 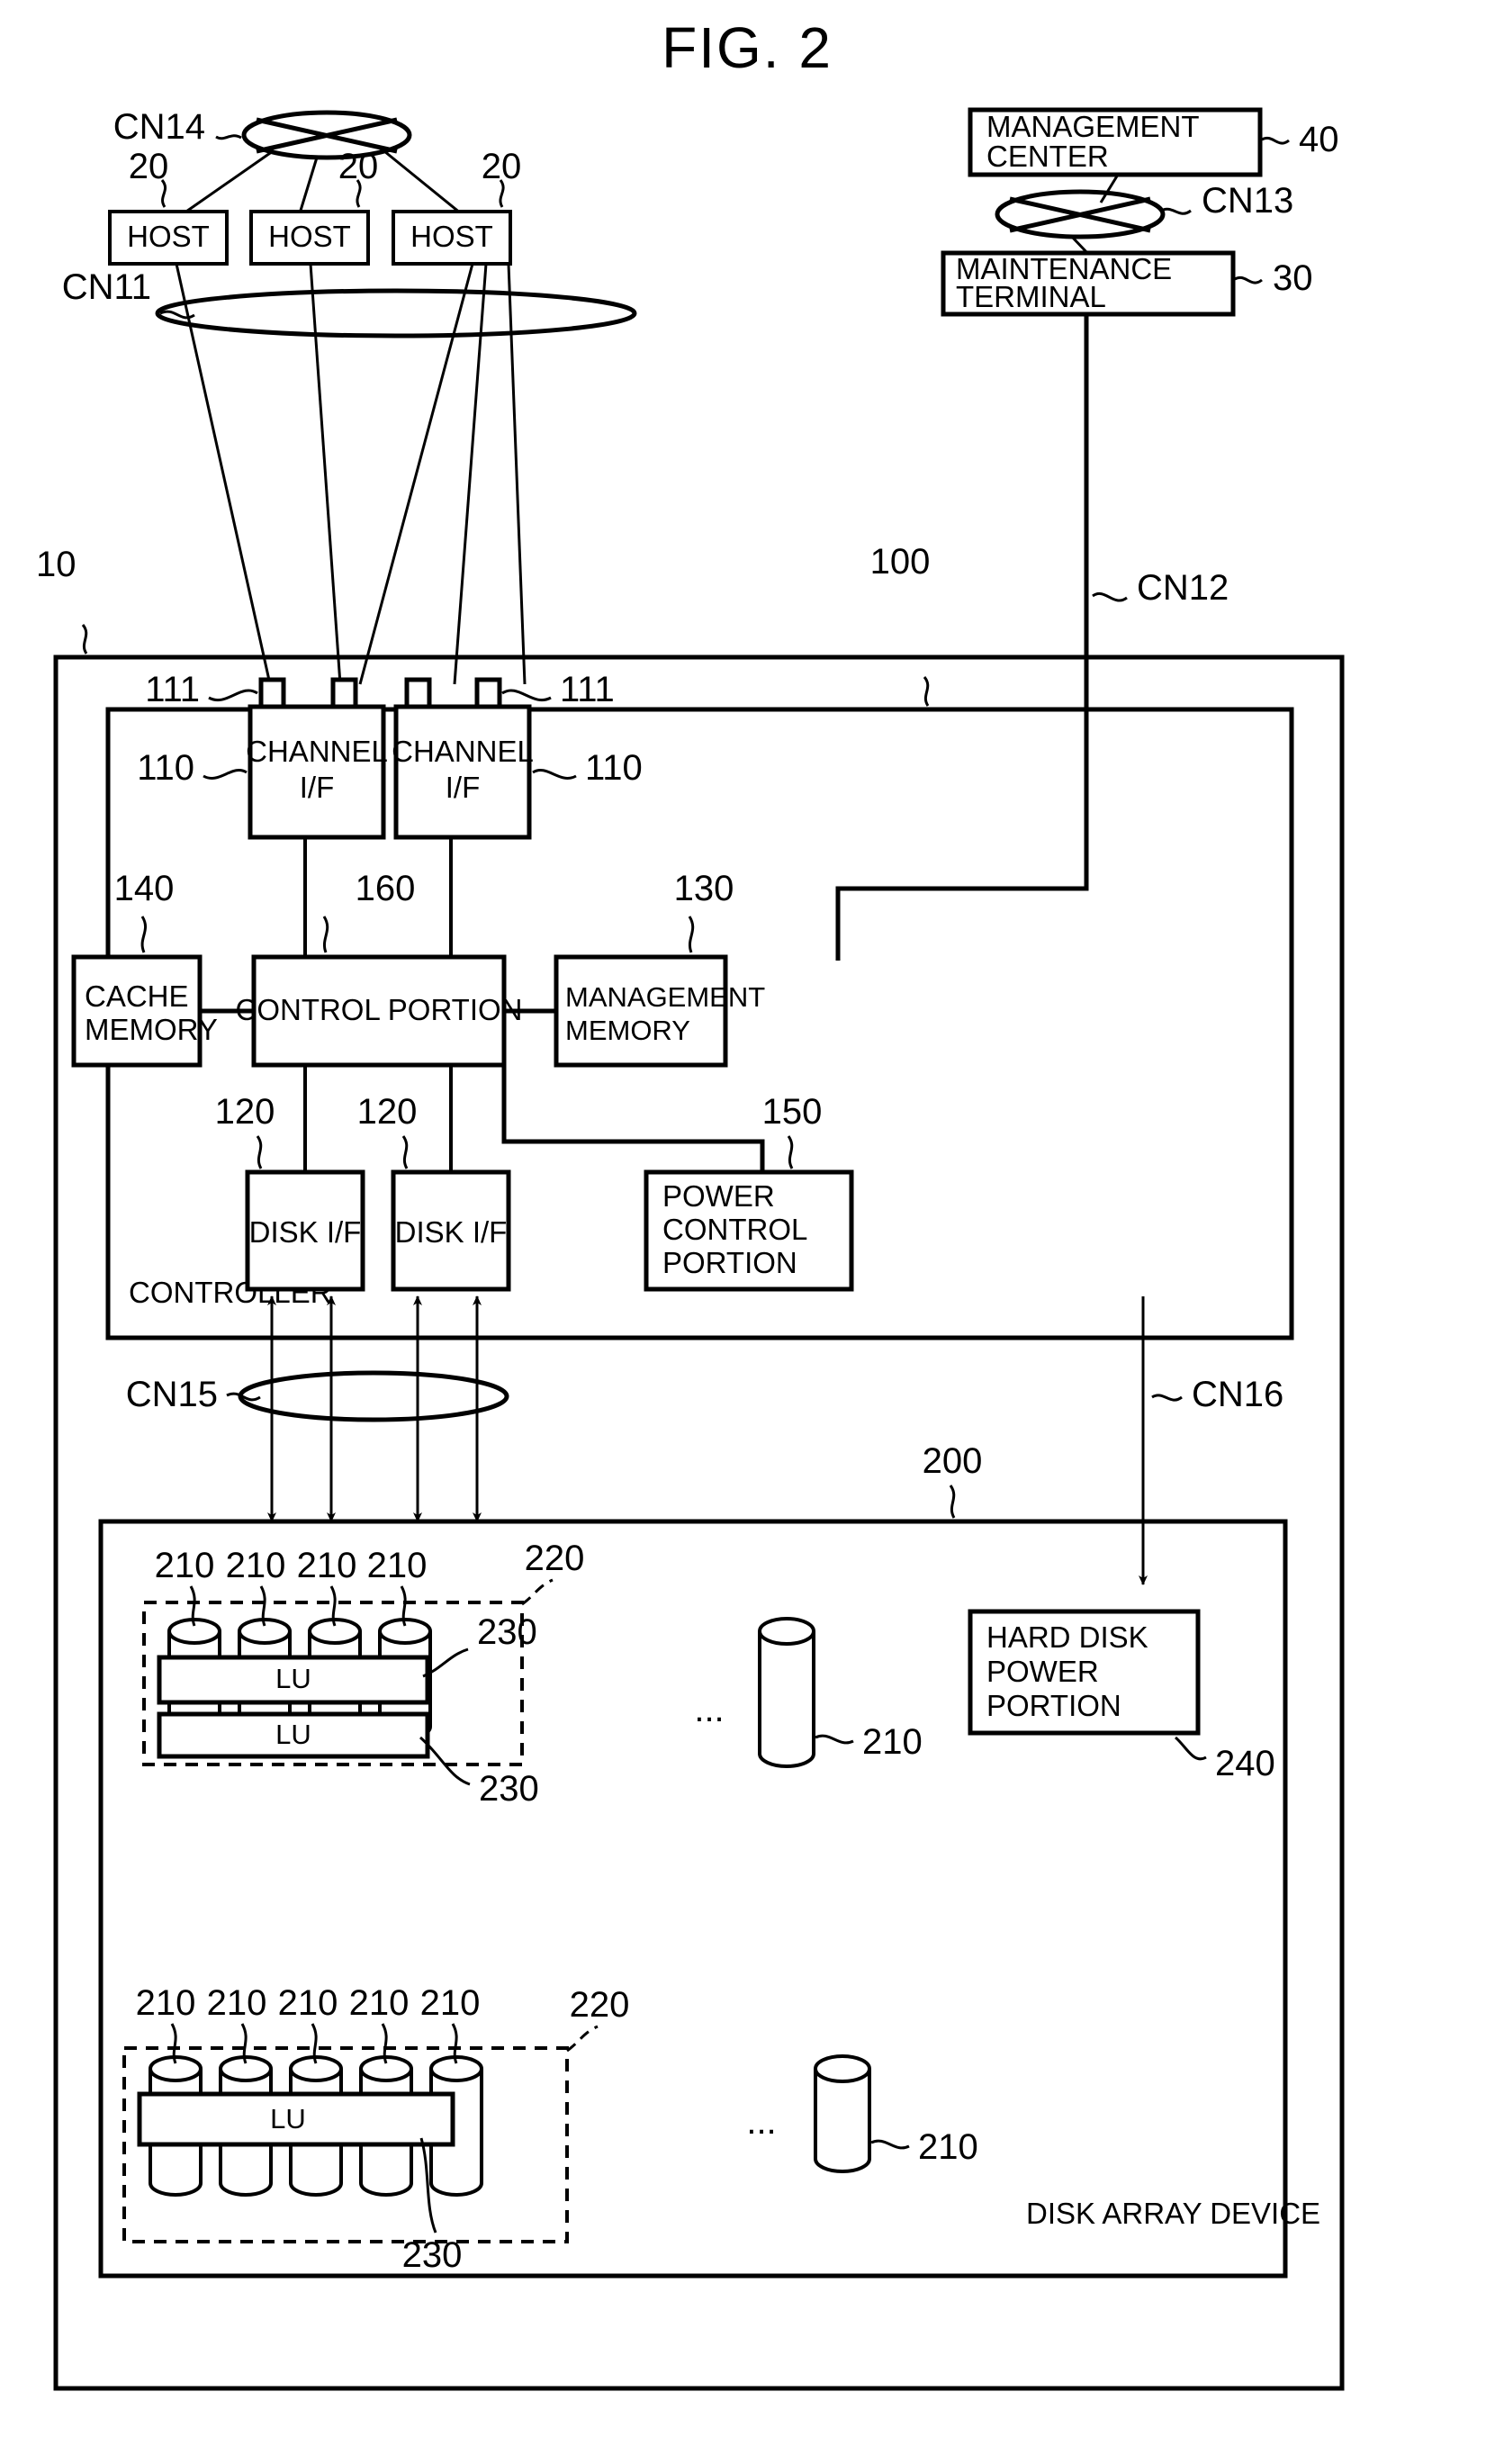 I want to click on ref-host-1: 20, so click(x=149, y=166).